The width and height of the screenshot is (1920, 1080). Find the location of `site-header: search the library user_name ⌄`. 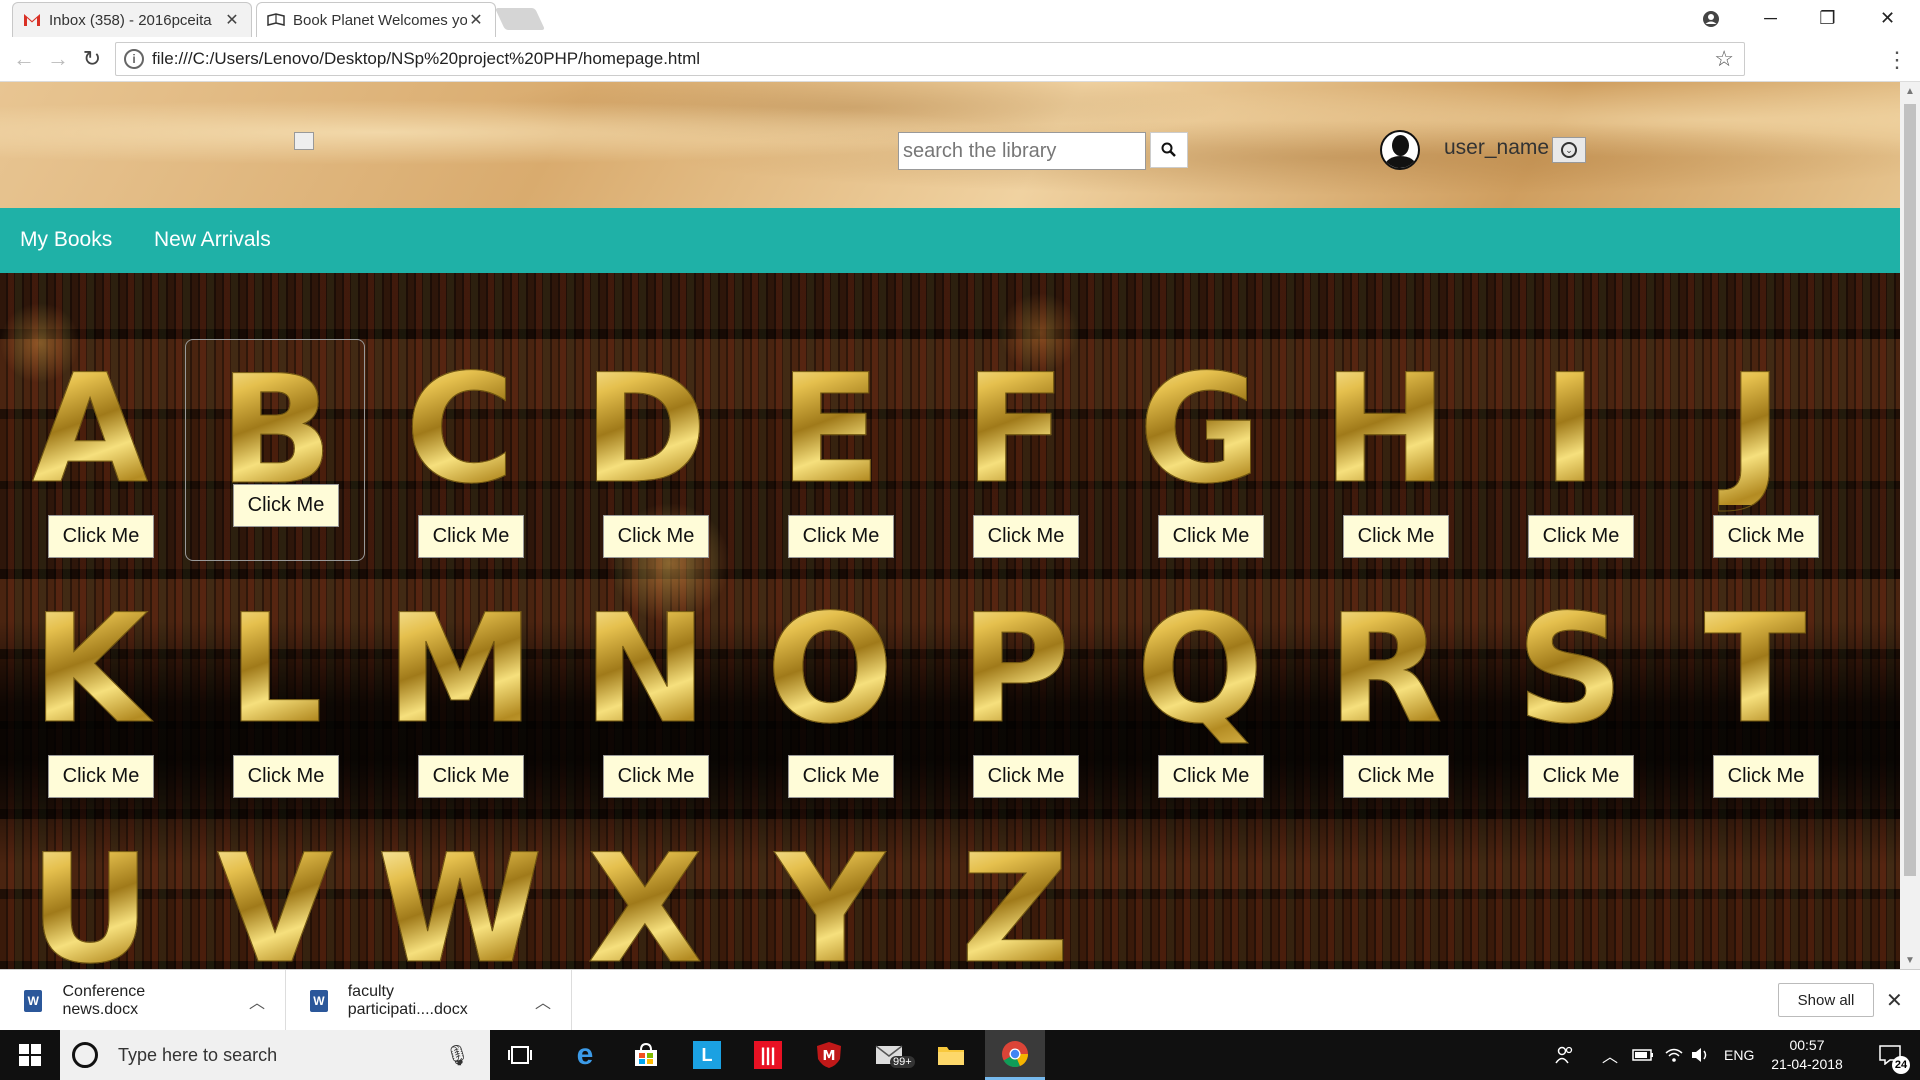

site-header: search the library user_name ⌄ is located at coordinates (950, 145).